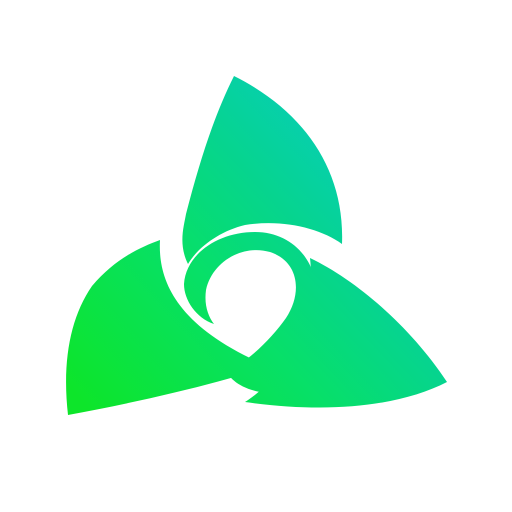  Describe the element at coordinates (160, 327) in the screenshot. I see `left-blade` at that location.